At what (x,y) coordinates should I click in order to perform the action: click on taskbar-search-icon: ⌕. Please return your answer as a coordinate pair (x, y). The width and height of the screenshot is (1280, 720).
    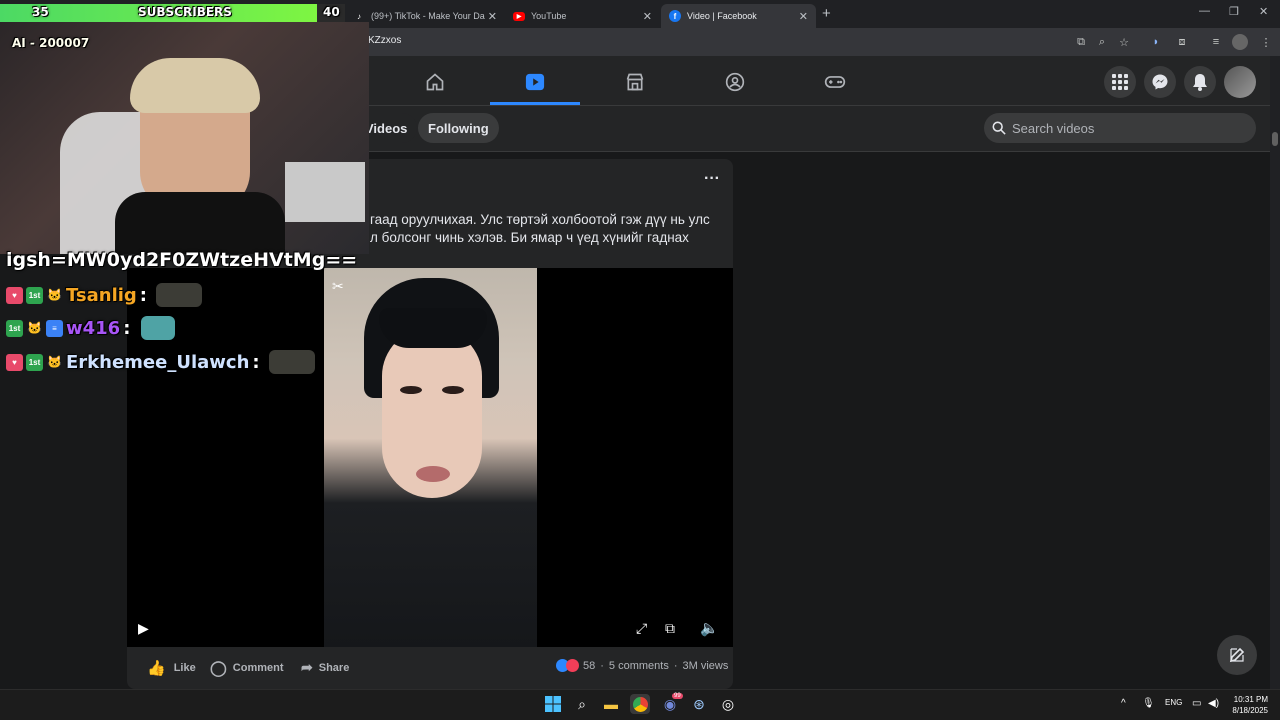
    Looking at the image, I should click on (582, 704).